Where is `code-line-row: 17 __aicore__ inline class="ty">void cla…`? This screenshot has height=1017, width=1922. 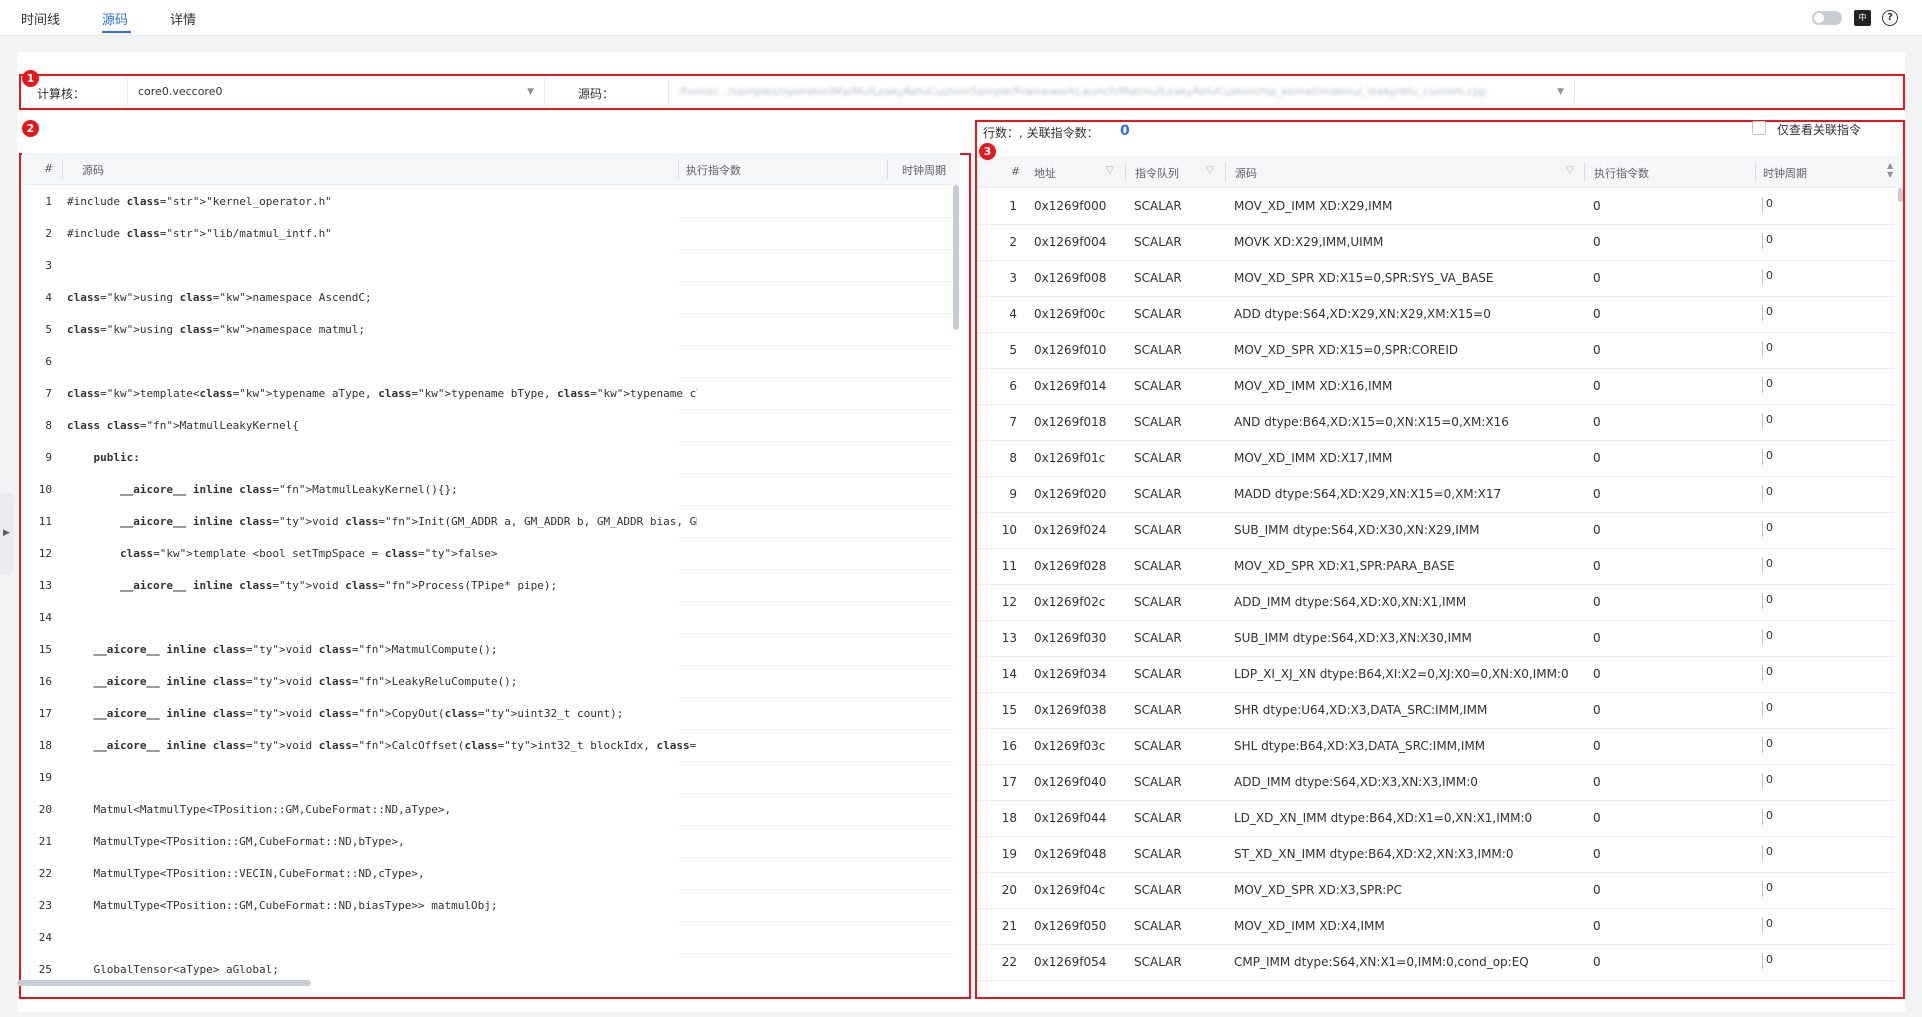 code-line-row: 17 __aicore__ inline class="ty">void cla… is located at coordinates (488, 714).